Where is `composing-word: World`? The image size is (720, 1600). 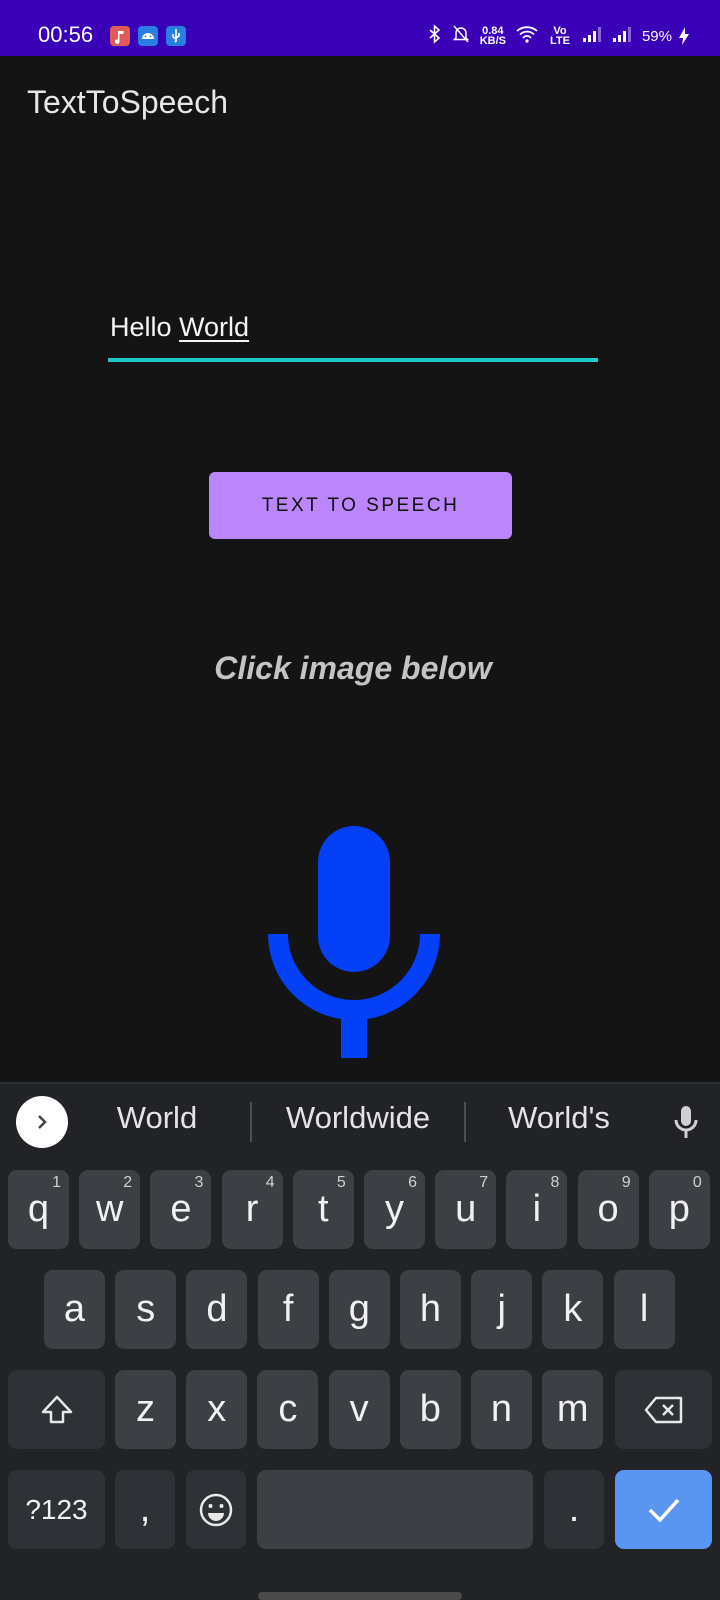
composing-word: World is located at coordinates (214, 327).